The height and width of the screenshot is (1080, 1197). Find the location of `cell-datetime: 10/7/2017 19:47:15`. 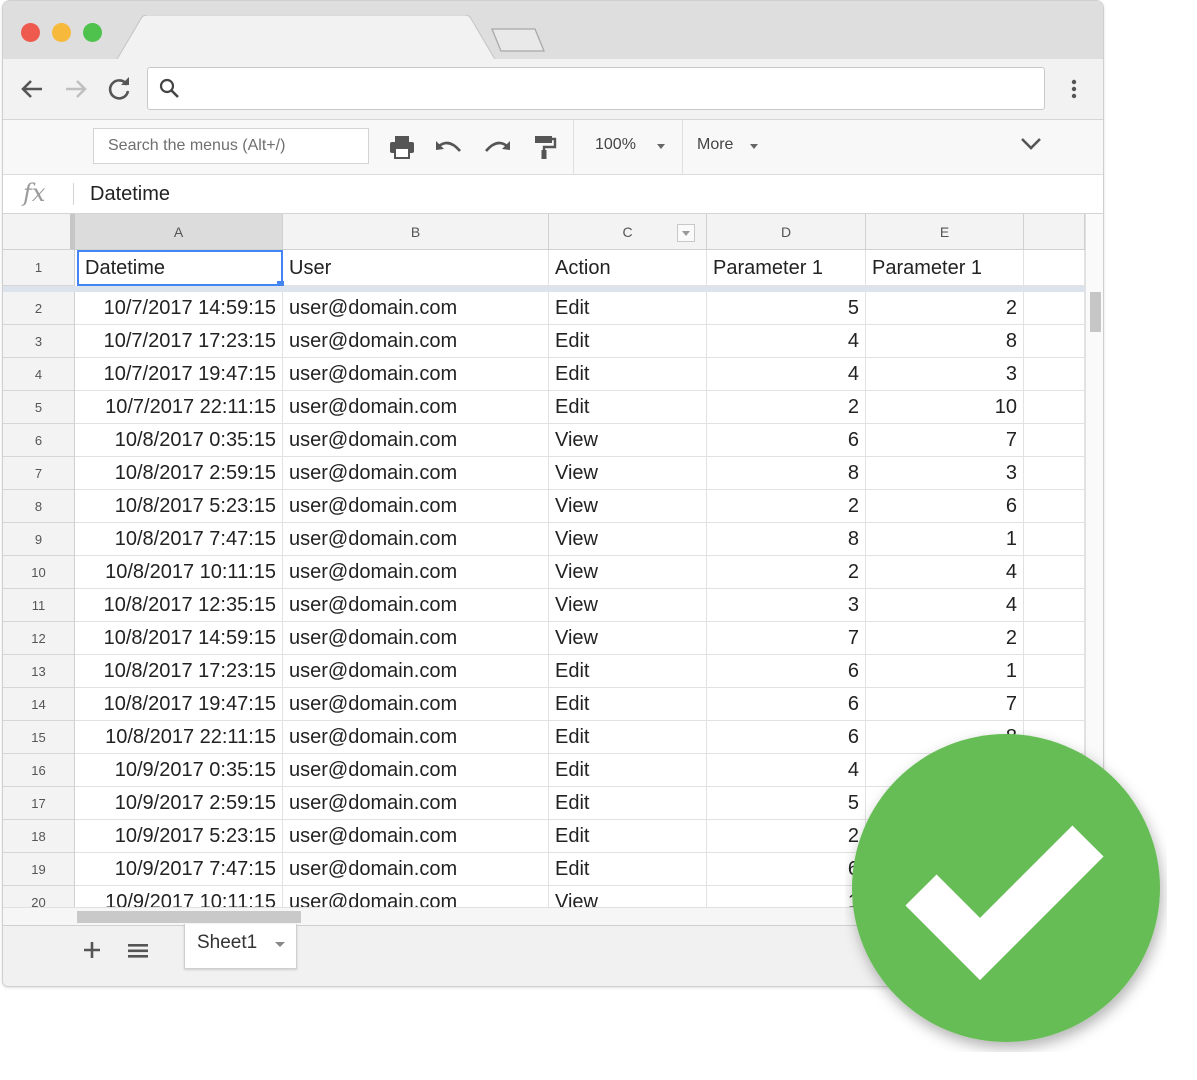

cell-datetime: 10/7/2017 19:47:15 is located at coordinates (179, 374).